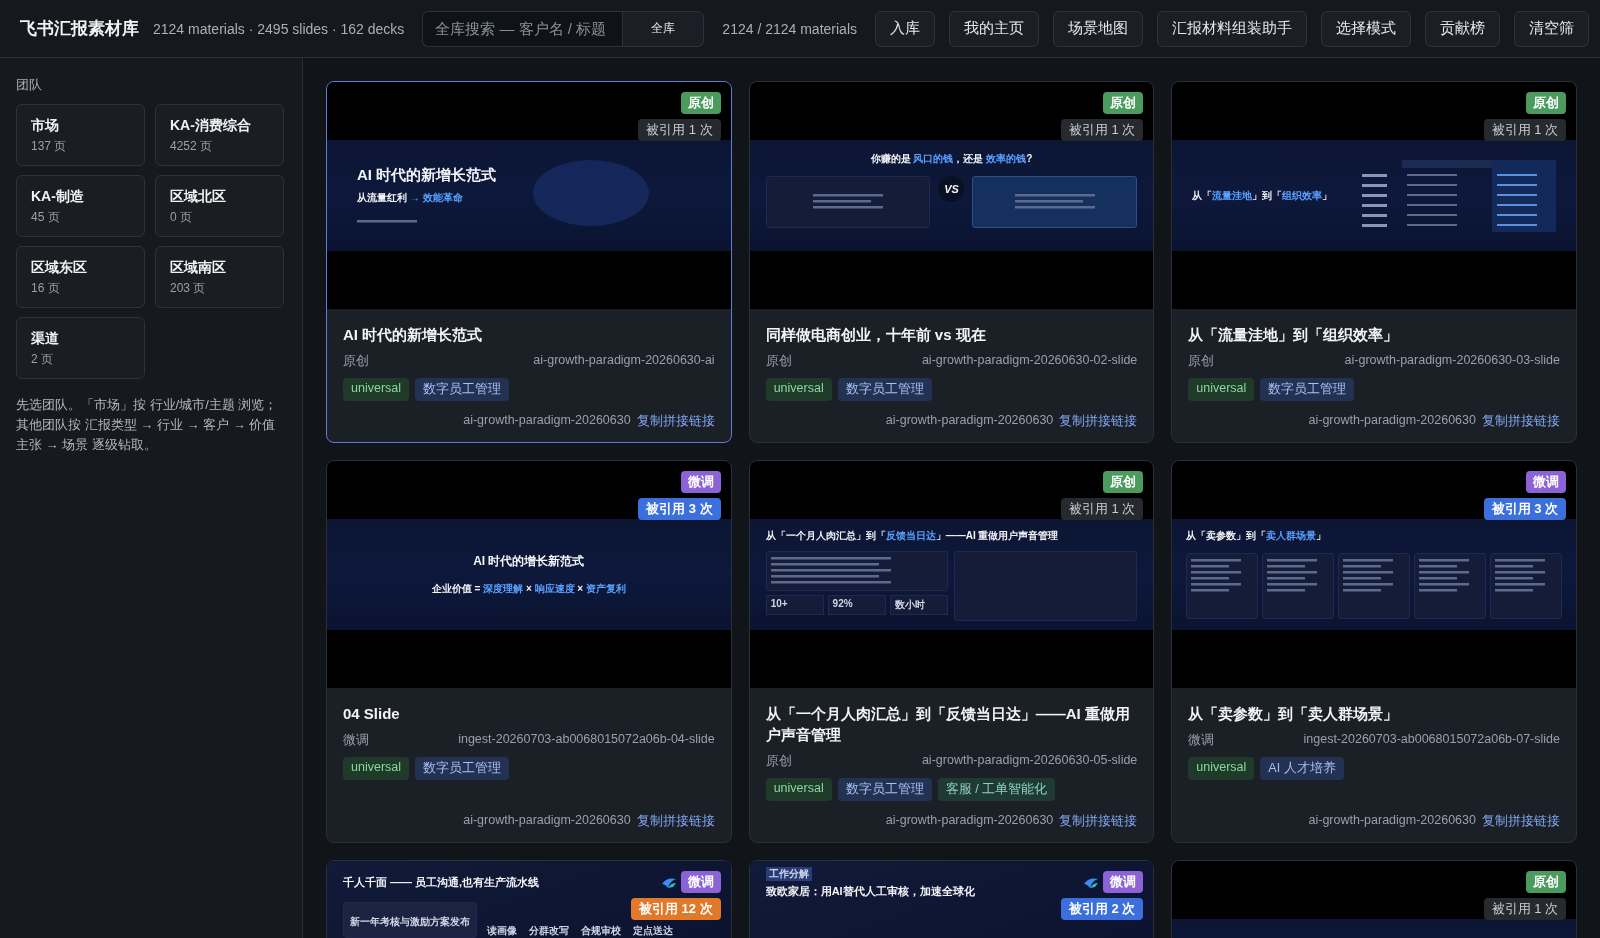 This screenshot has height=938, width=1600. Describe the element at coordinates (948, 724) in the screenshot. I see `card-title: 从「一个月人肉汇总」到「反馈当日达」——AI 重做用户声音管理` at that location.